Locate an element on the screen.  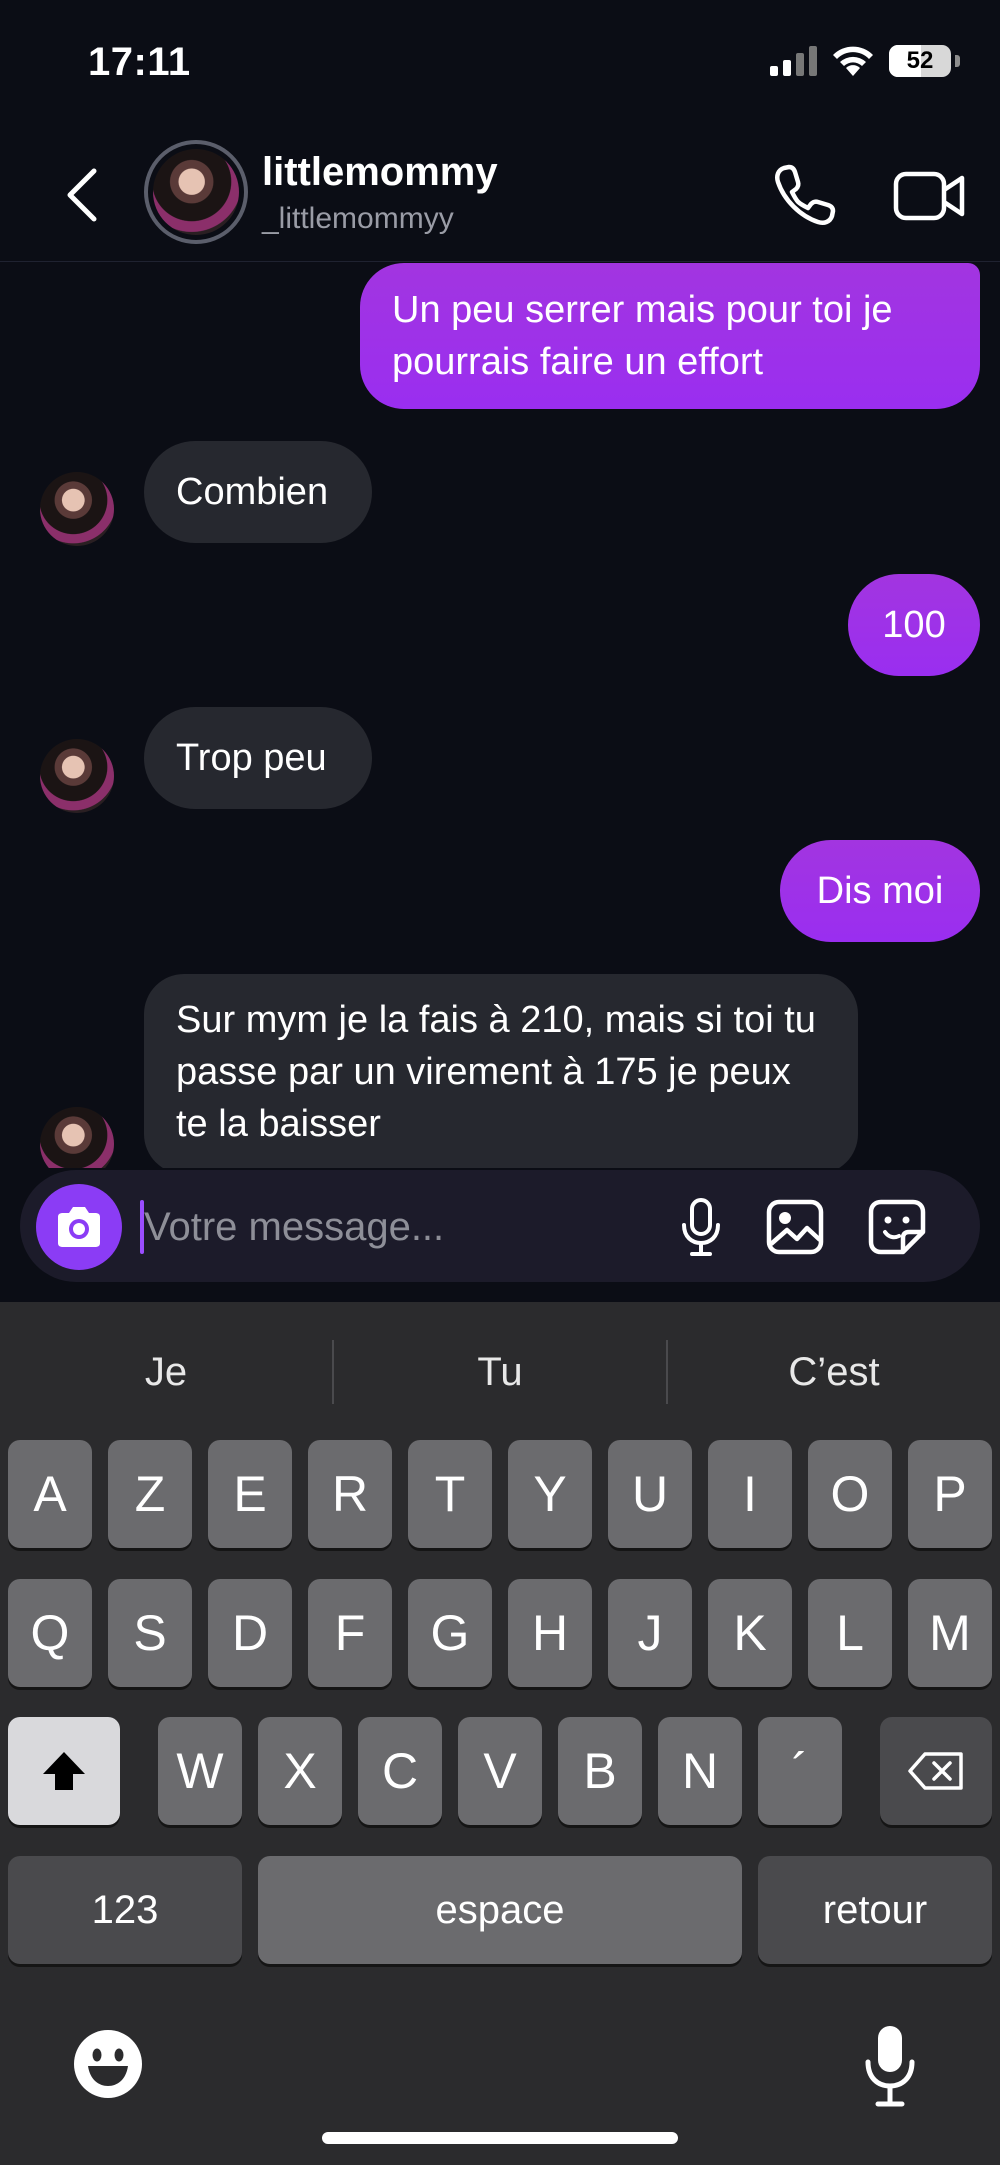
key: G is located at coordinates (450, 1633).